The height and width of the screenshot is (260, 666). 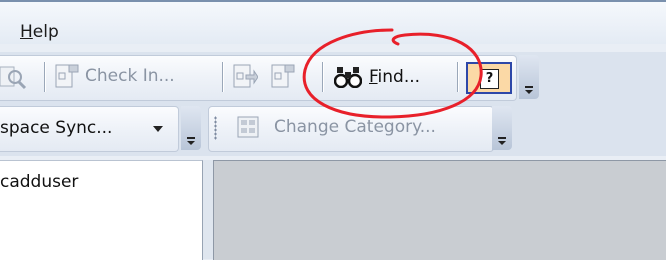 I want to click on menu-help-accel: H, so click(x=26, y=32).